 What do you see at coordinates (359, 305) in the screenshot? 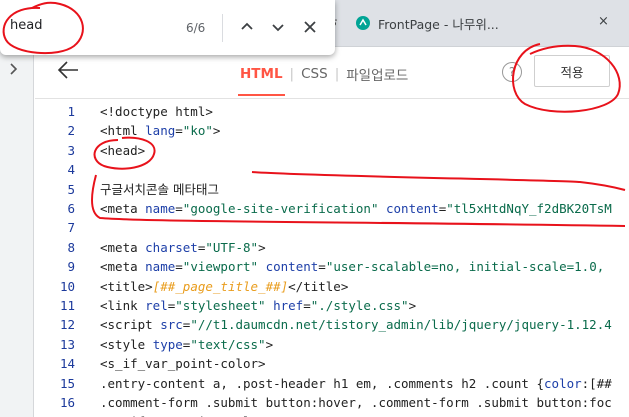
I see `code-token: "./style.css"` at bounding box center [359, 305].